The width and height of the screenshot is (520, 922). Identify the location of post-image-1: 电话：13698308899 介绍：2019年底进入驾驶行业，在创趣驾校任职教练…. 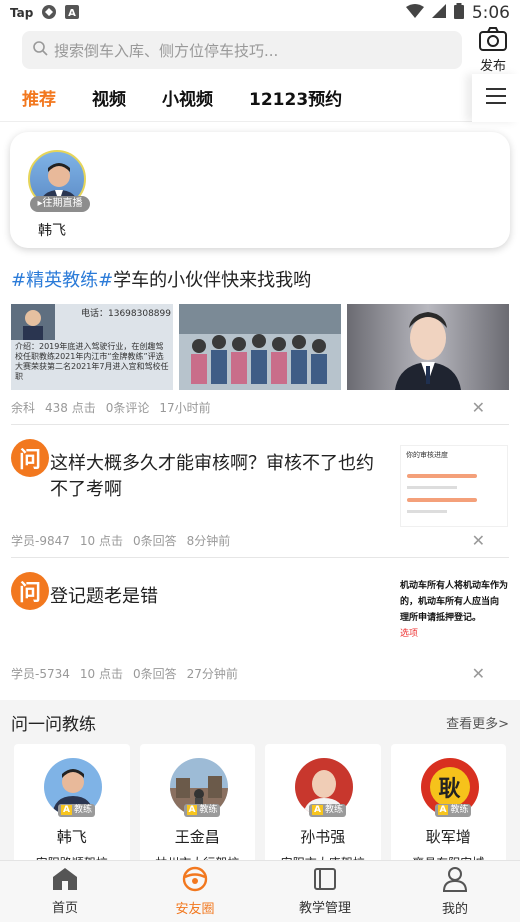
(92, 347).